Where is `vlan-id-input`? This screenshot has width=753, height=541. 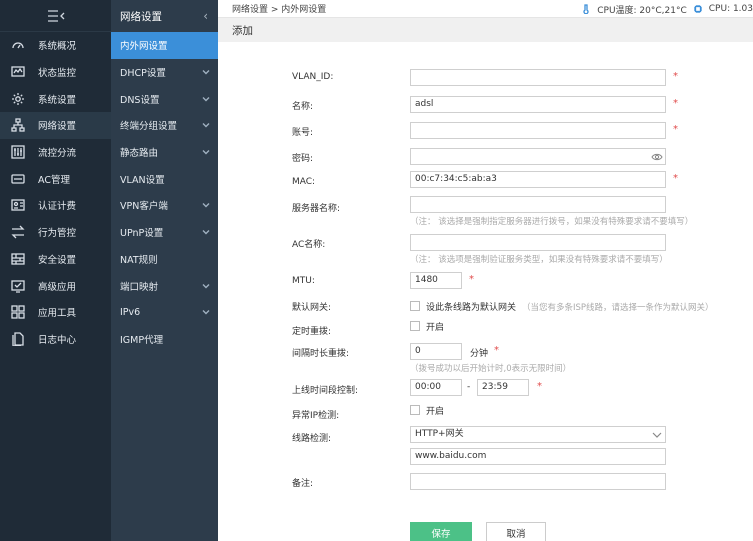 vlan-id-input is located at coordinates (538, 77).